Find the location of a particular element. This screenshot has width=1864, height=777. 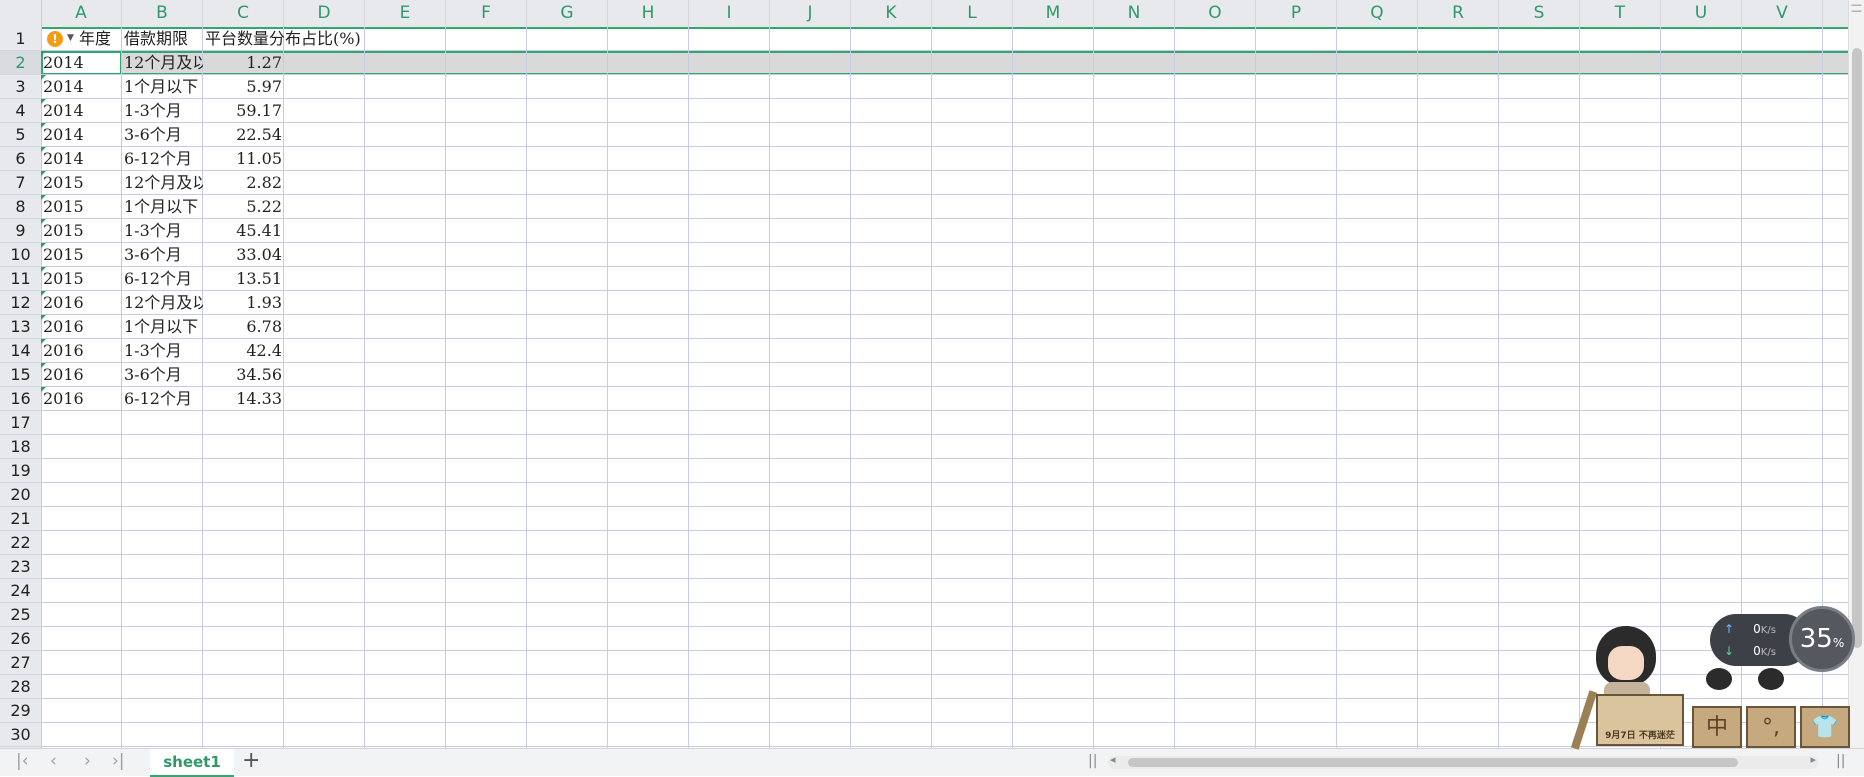

cell-B10: 3-6个月 is located at coordinates (162, 255).